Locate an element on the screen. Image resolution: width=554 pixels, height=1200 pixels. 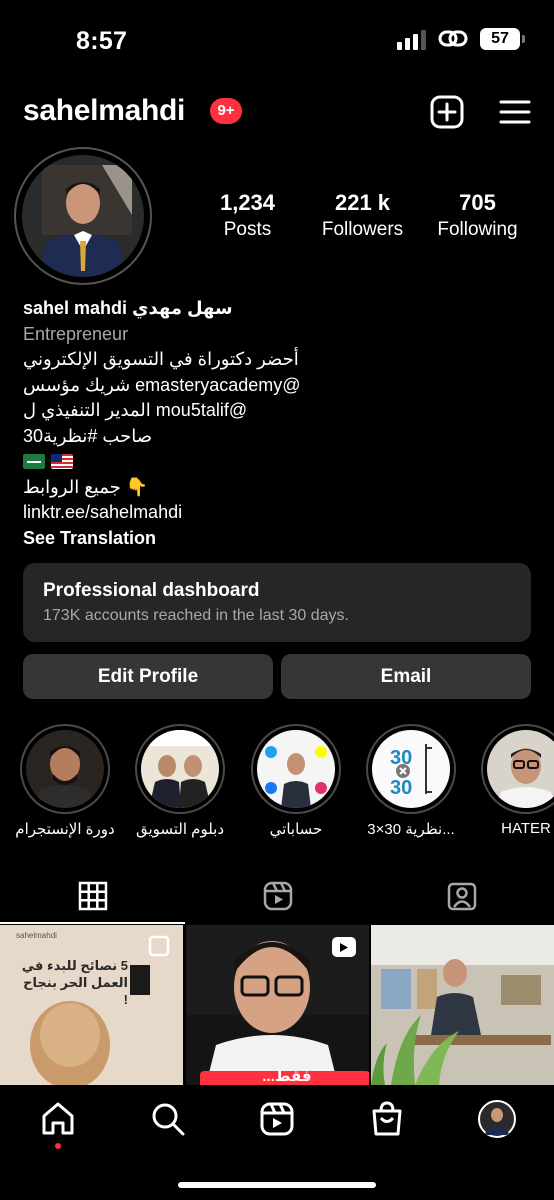
bio-line: أحضر دكتوراة في التسويق الإلكتروني is located at coordinates (161, 359).